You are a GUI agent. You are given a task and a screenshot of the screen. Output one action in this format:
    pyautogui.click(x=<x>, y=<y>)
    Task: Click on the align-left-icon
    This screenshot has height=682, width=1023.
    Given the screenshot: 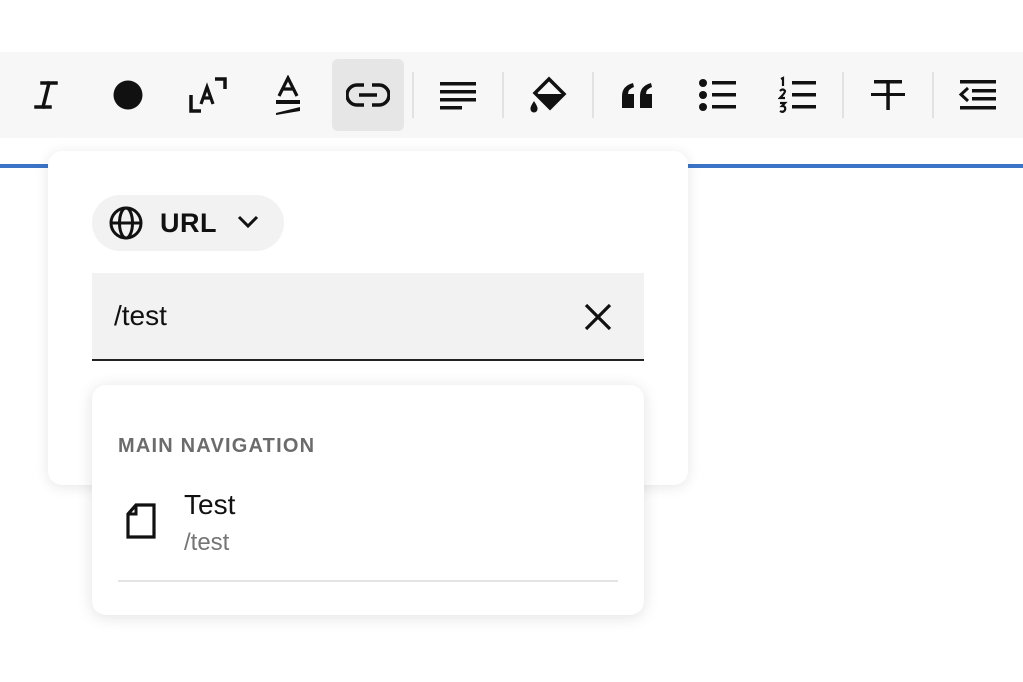 What is the action you would take?
    pyautogui.click(x=458, y=96)
    